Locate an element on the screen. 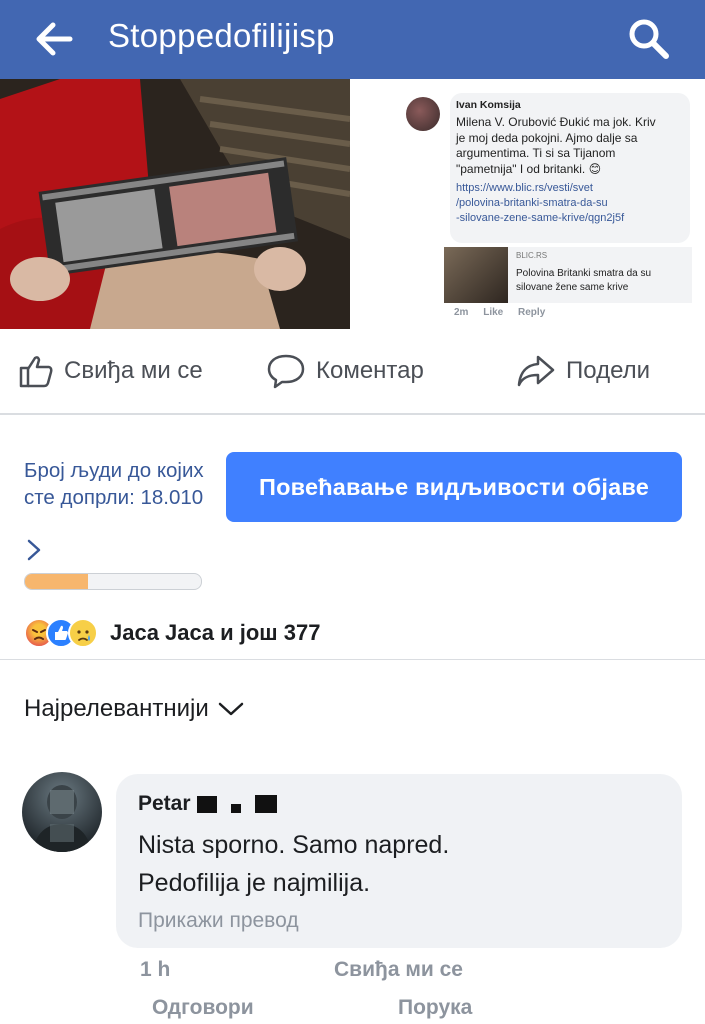 The image size is (705, 1024). reach-text: Број људи до којих сте допрли: 18.010 is located at coordinates (114, 484).